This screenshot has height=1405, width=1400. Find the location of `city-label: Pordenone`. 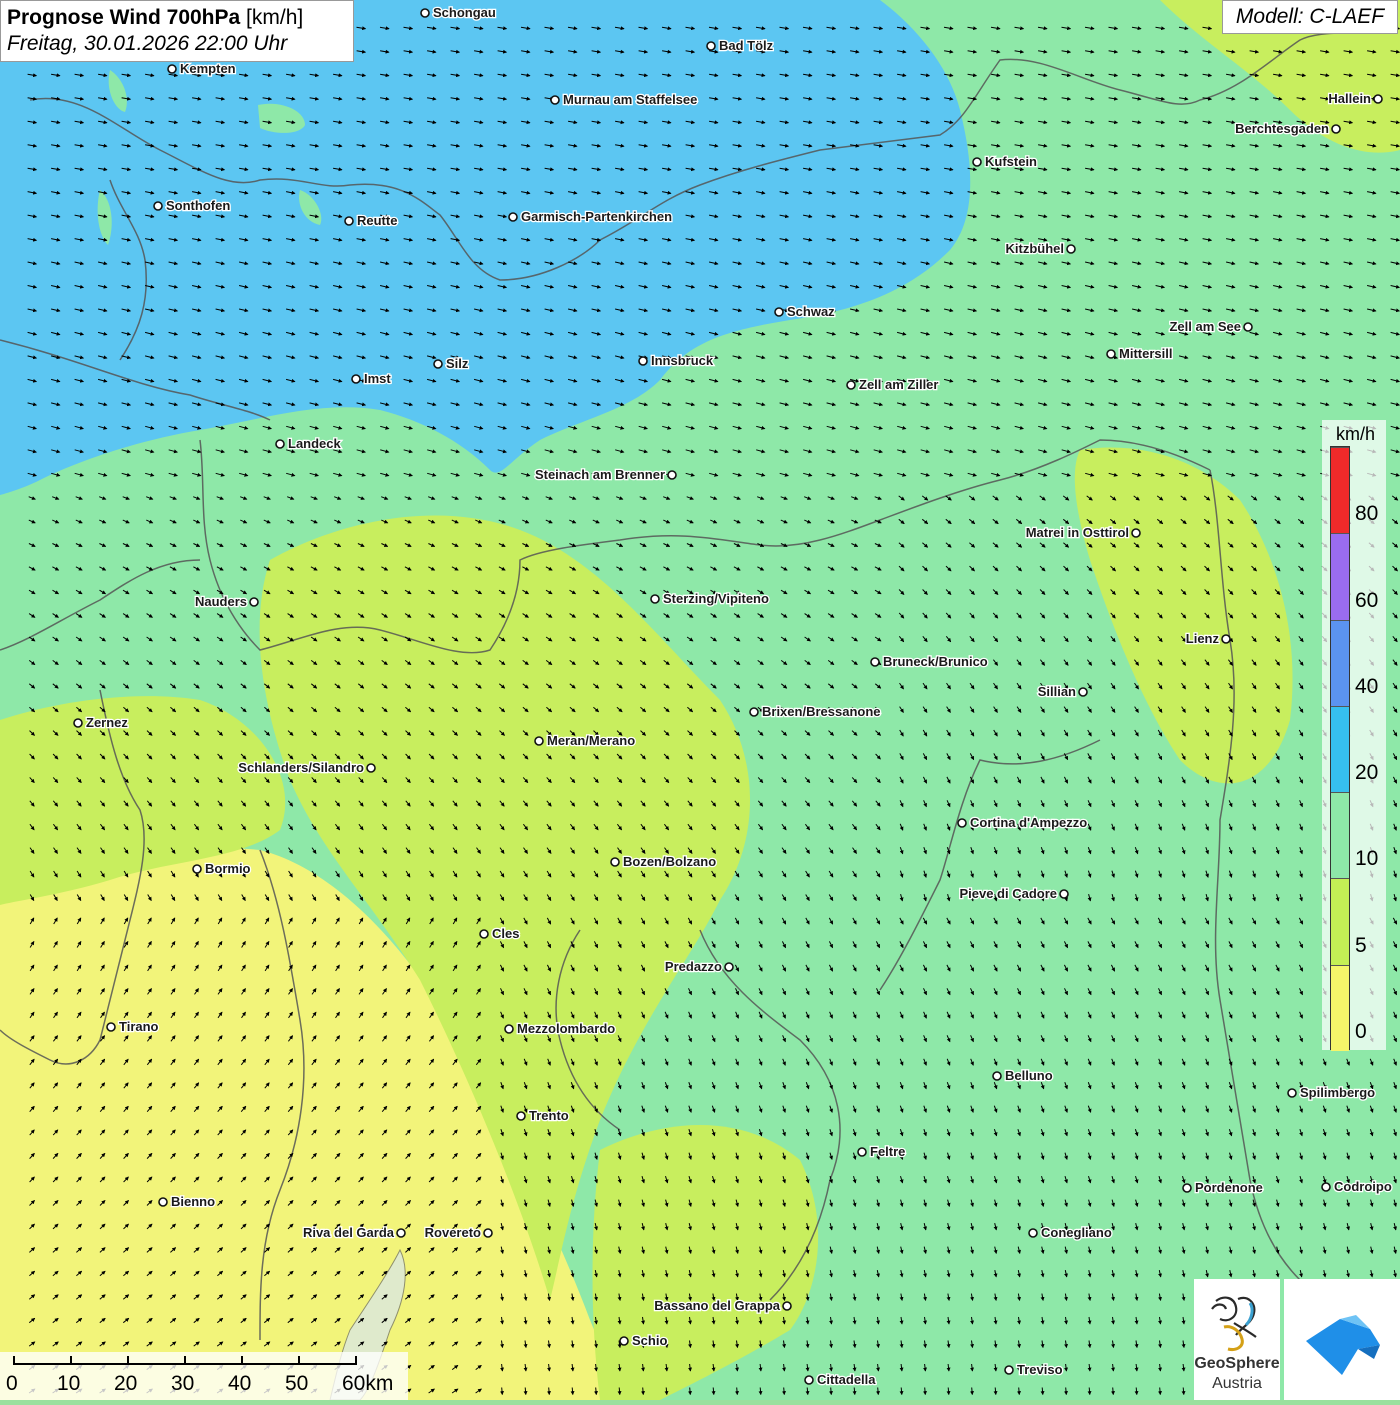

city-label: Pordenone is located at coordinates (1229, 1187).